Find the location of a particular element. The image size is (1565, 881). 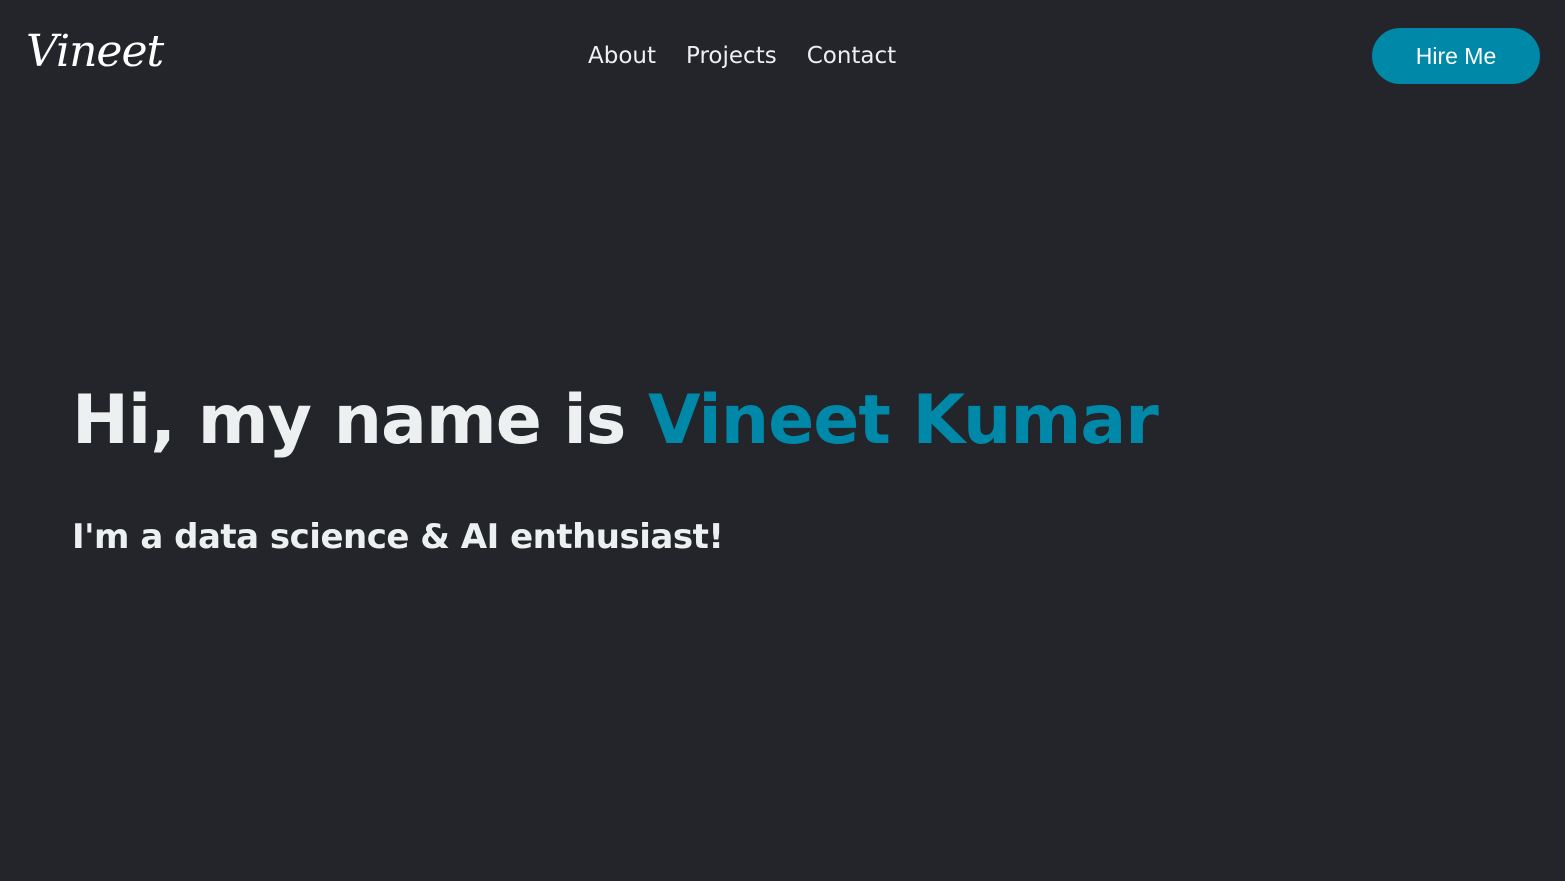

hero-tagline: I'm a data science & AI enthusiast! is located at coordinates (398, 537).